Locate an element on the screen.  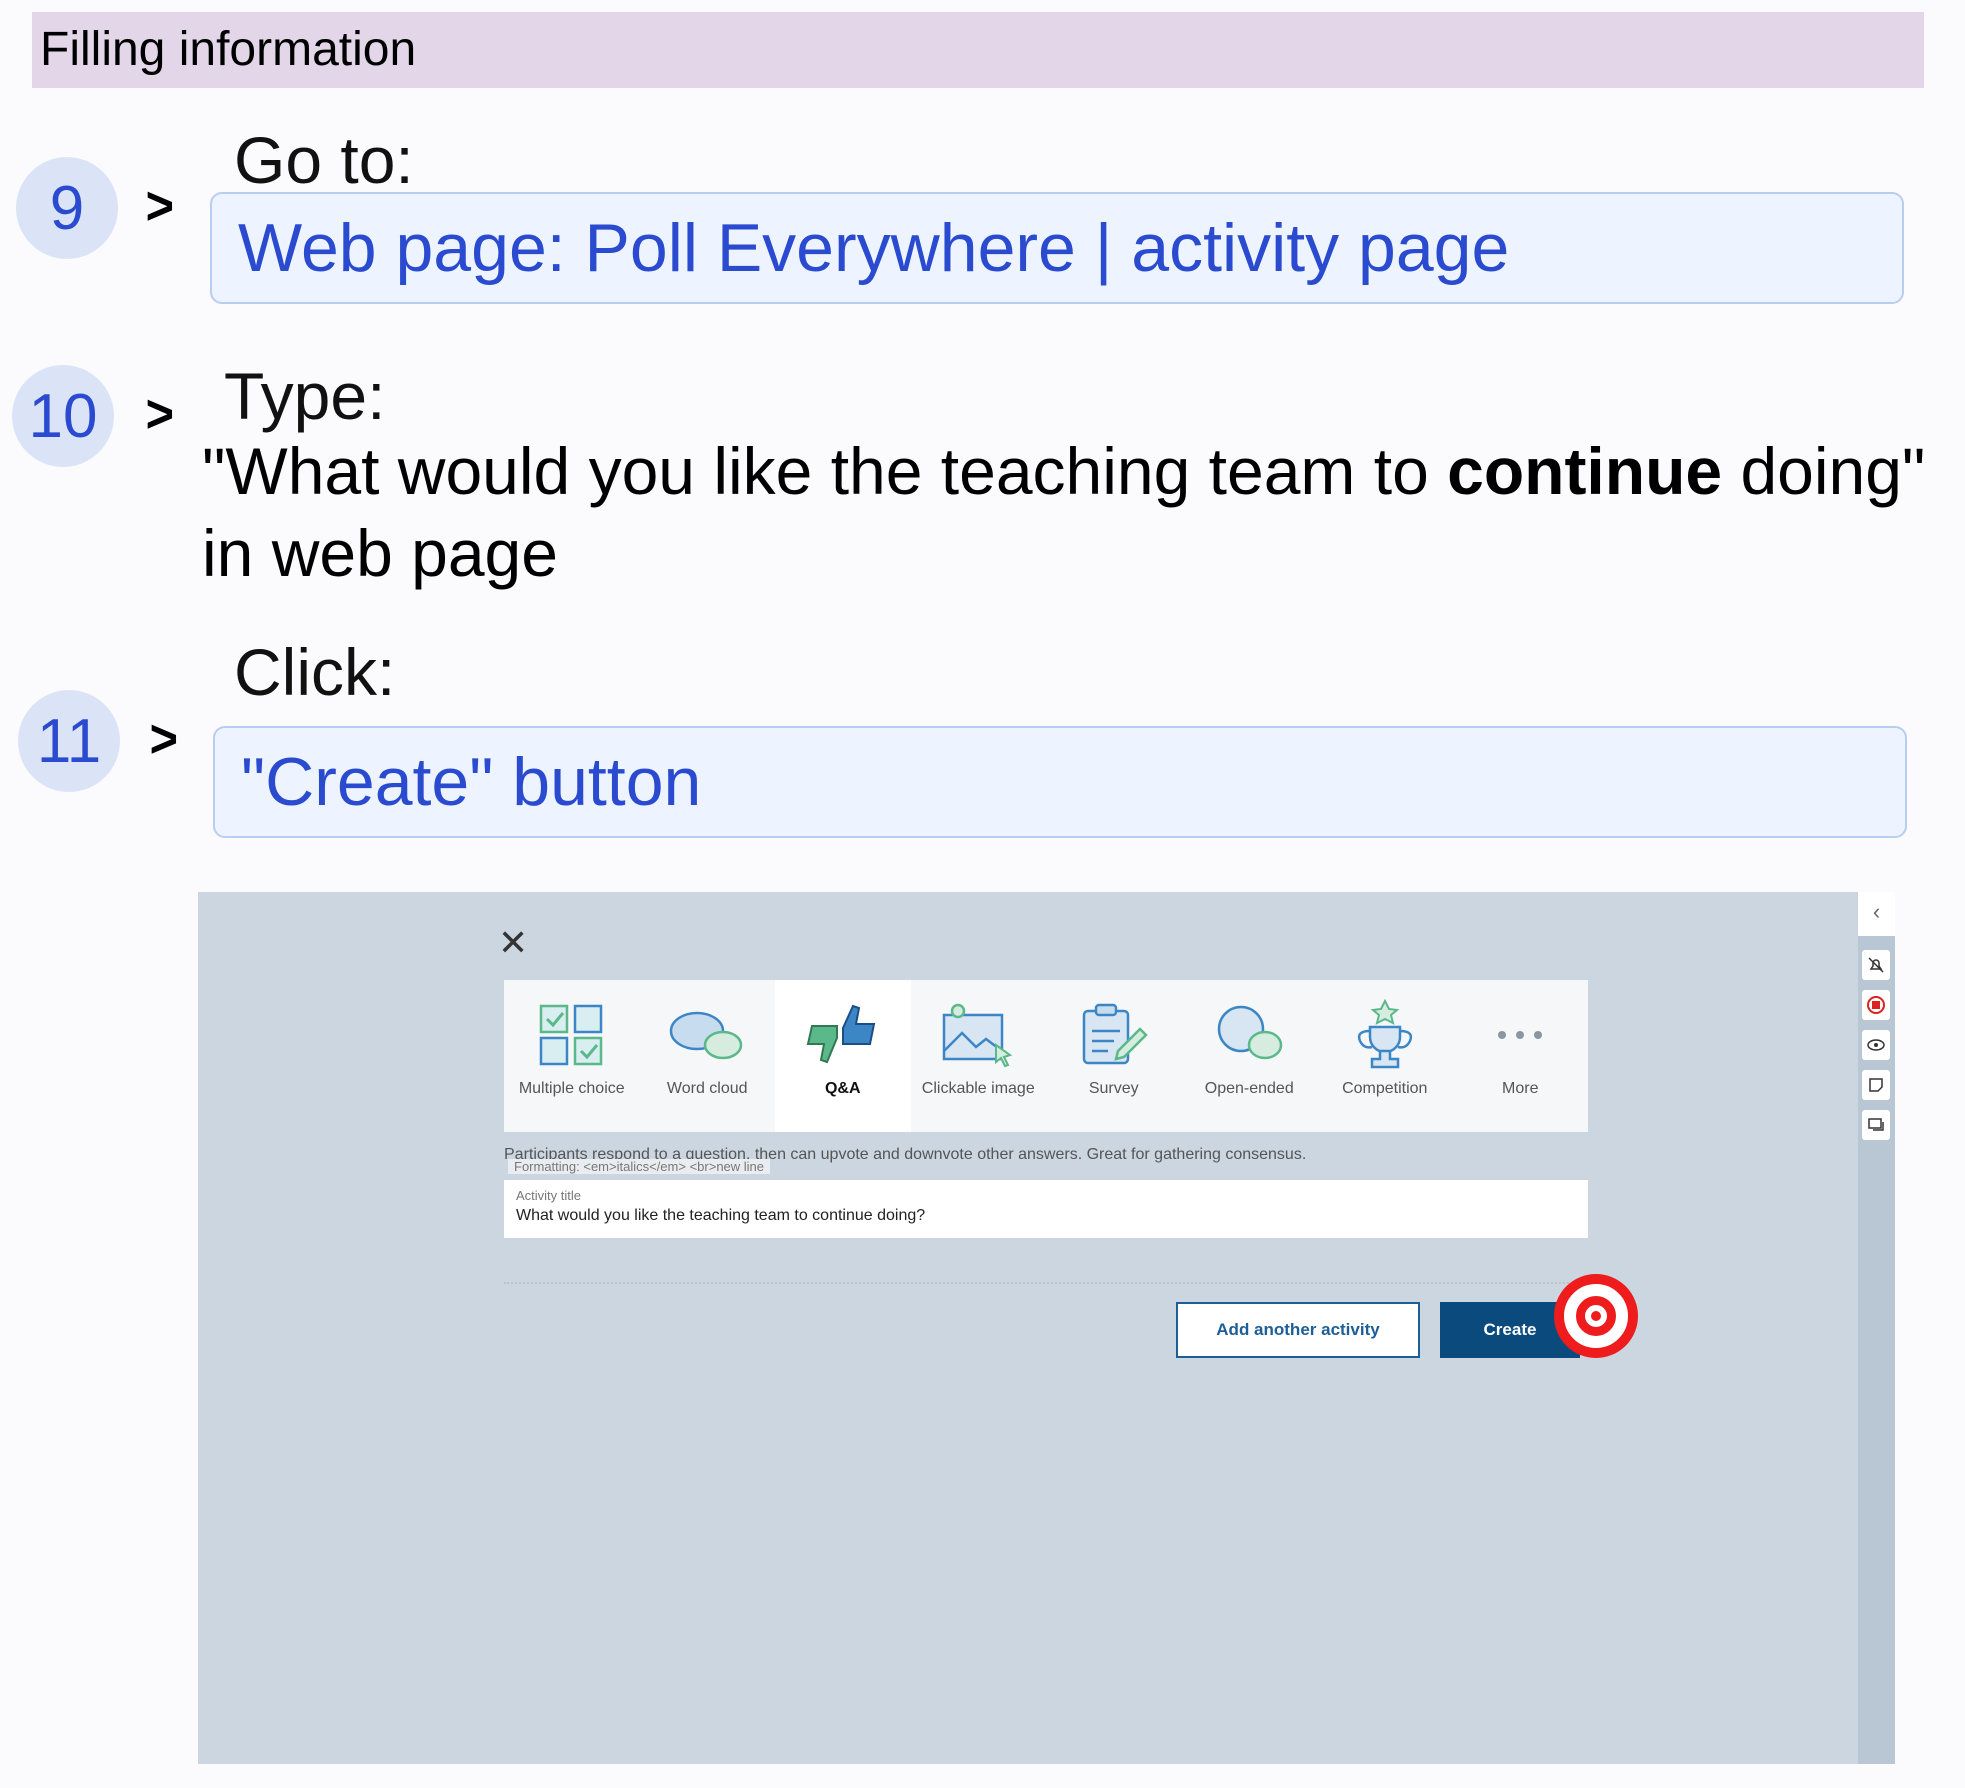
step-number-10: 10 is located at coordinates (63, 416).